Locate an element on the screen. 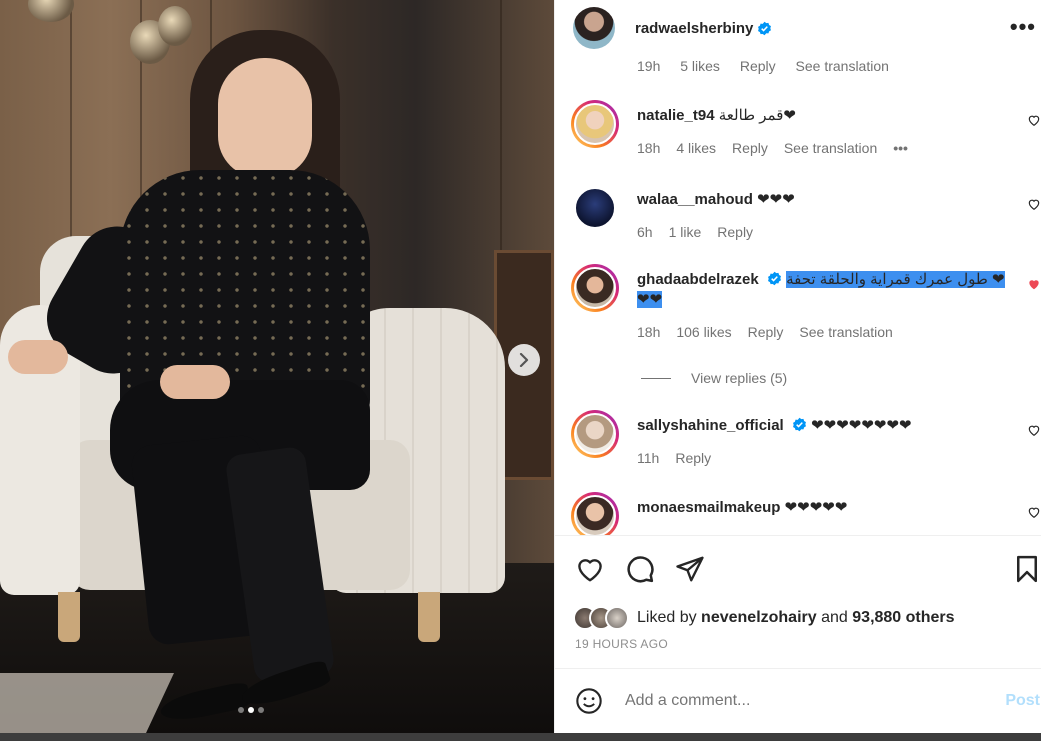 This screenshot has width=1041, height=741. next-image-button is located at coordinates (524, 360).